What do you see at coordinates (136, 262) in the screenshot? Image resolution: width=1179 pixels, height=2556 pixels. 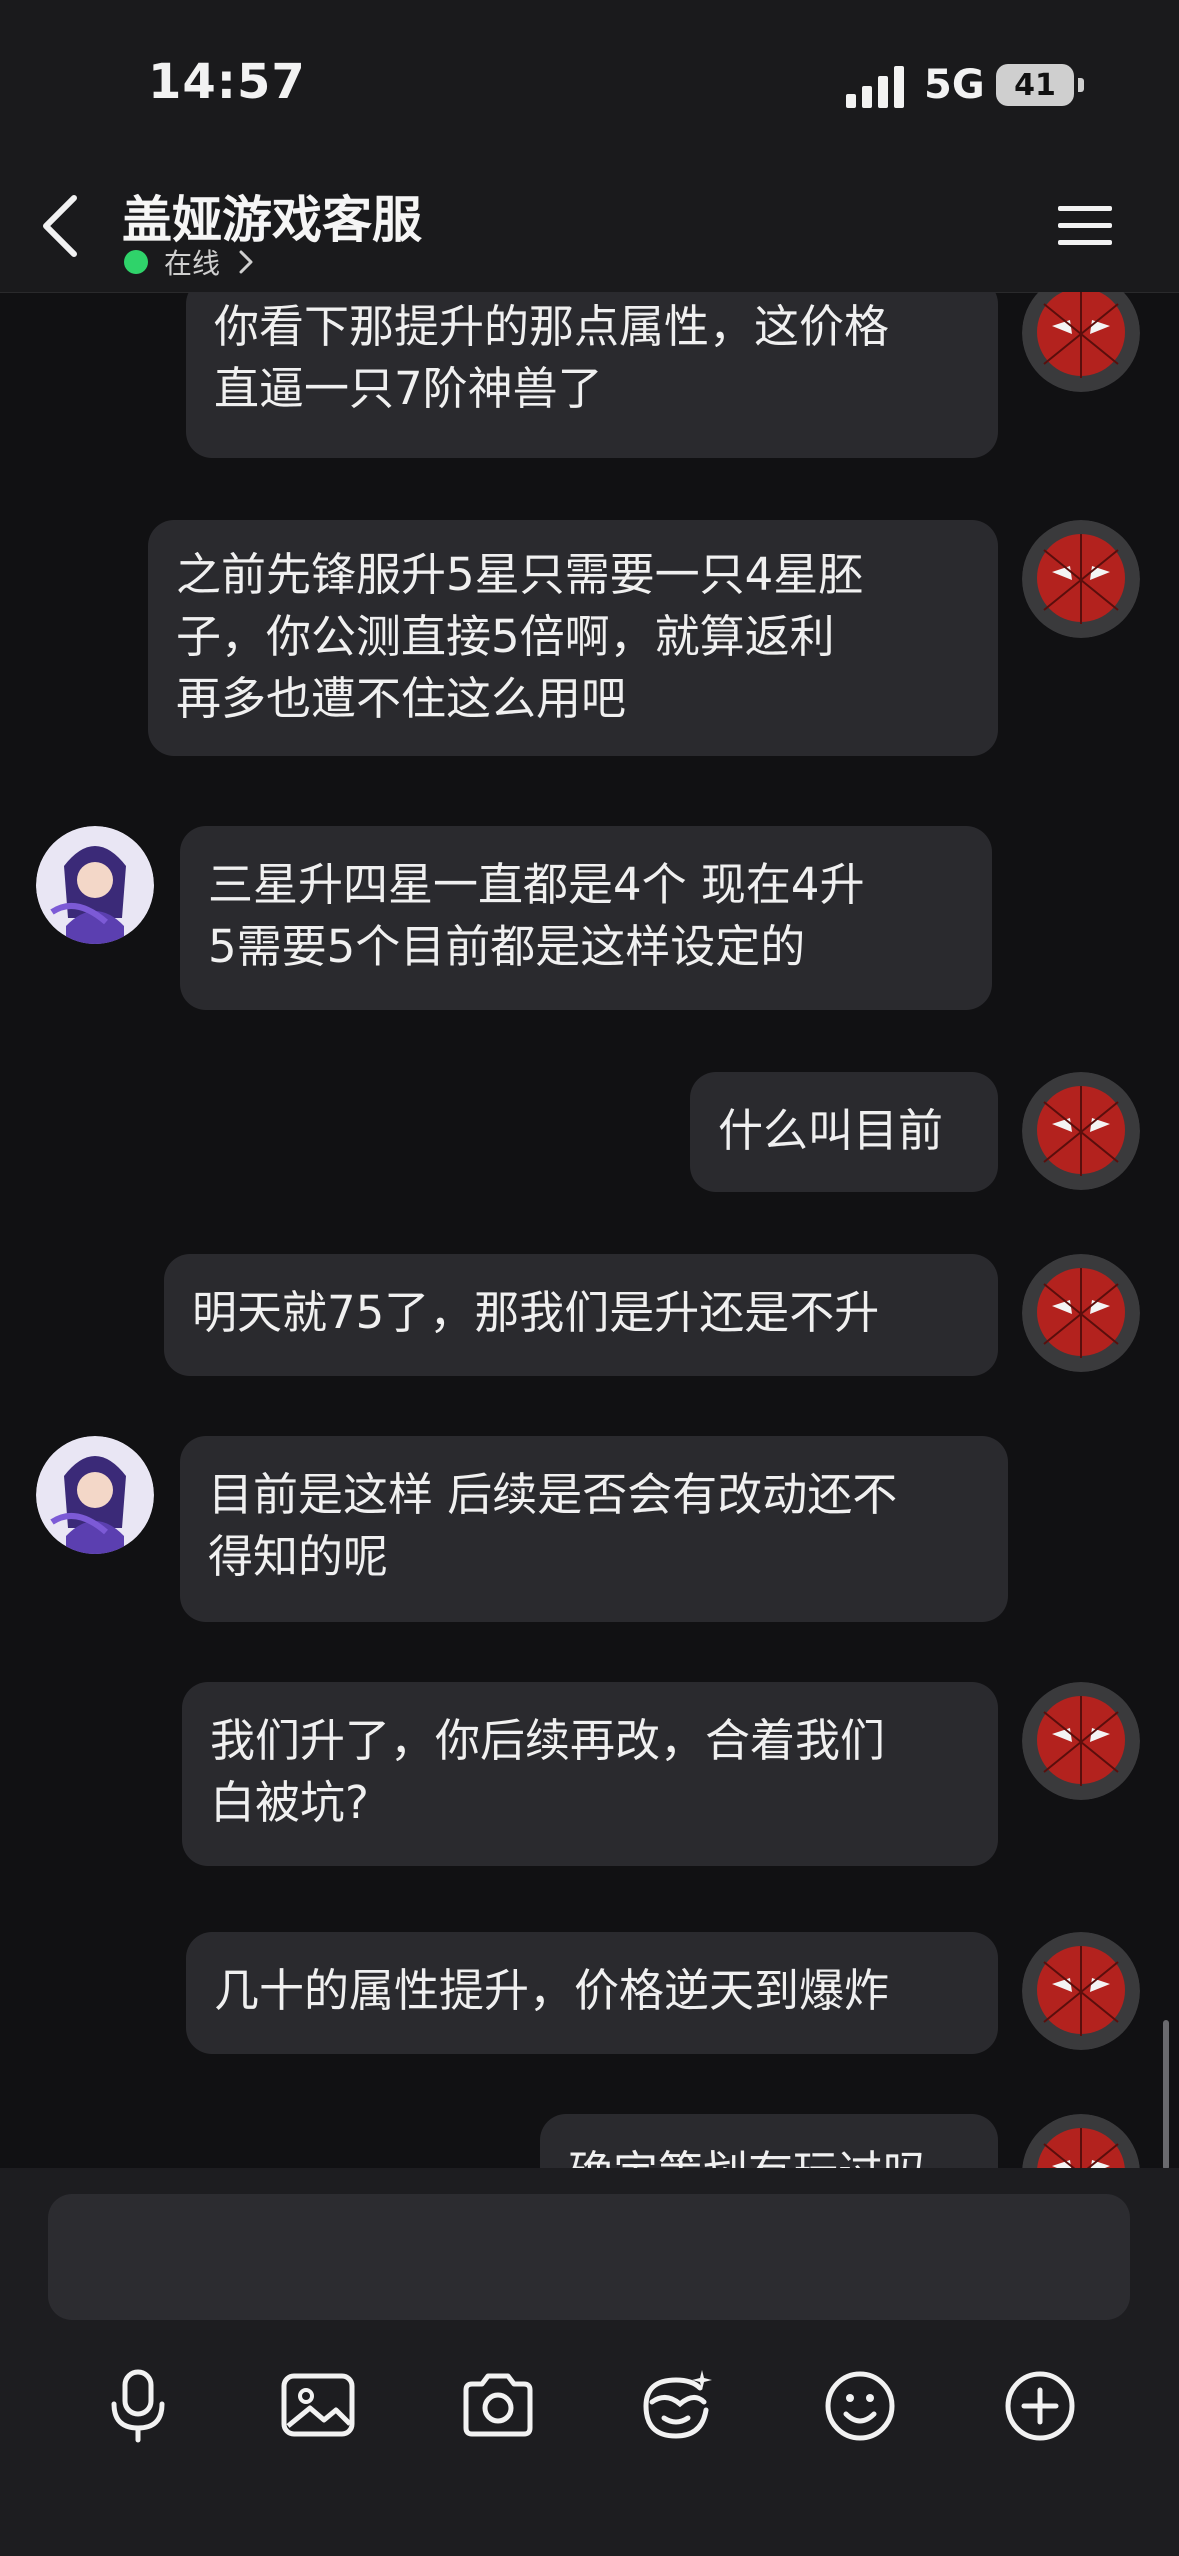 I see `online-indicator` at bounding box center [136, 262].